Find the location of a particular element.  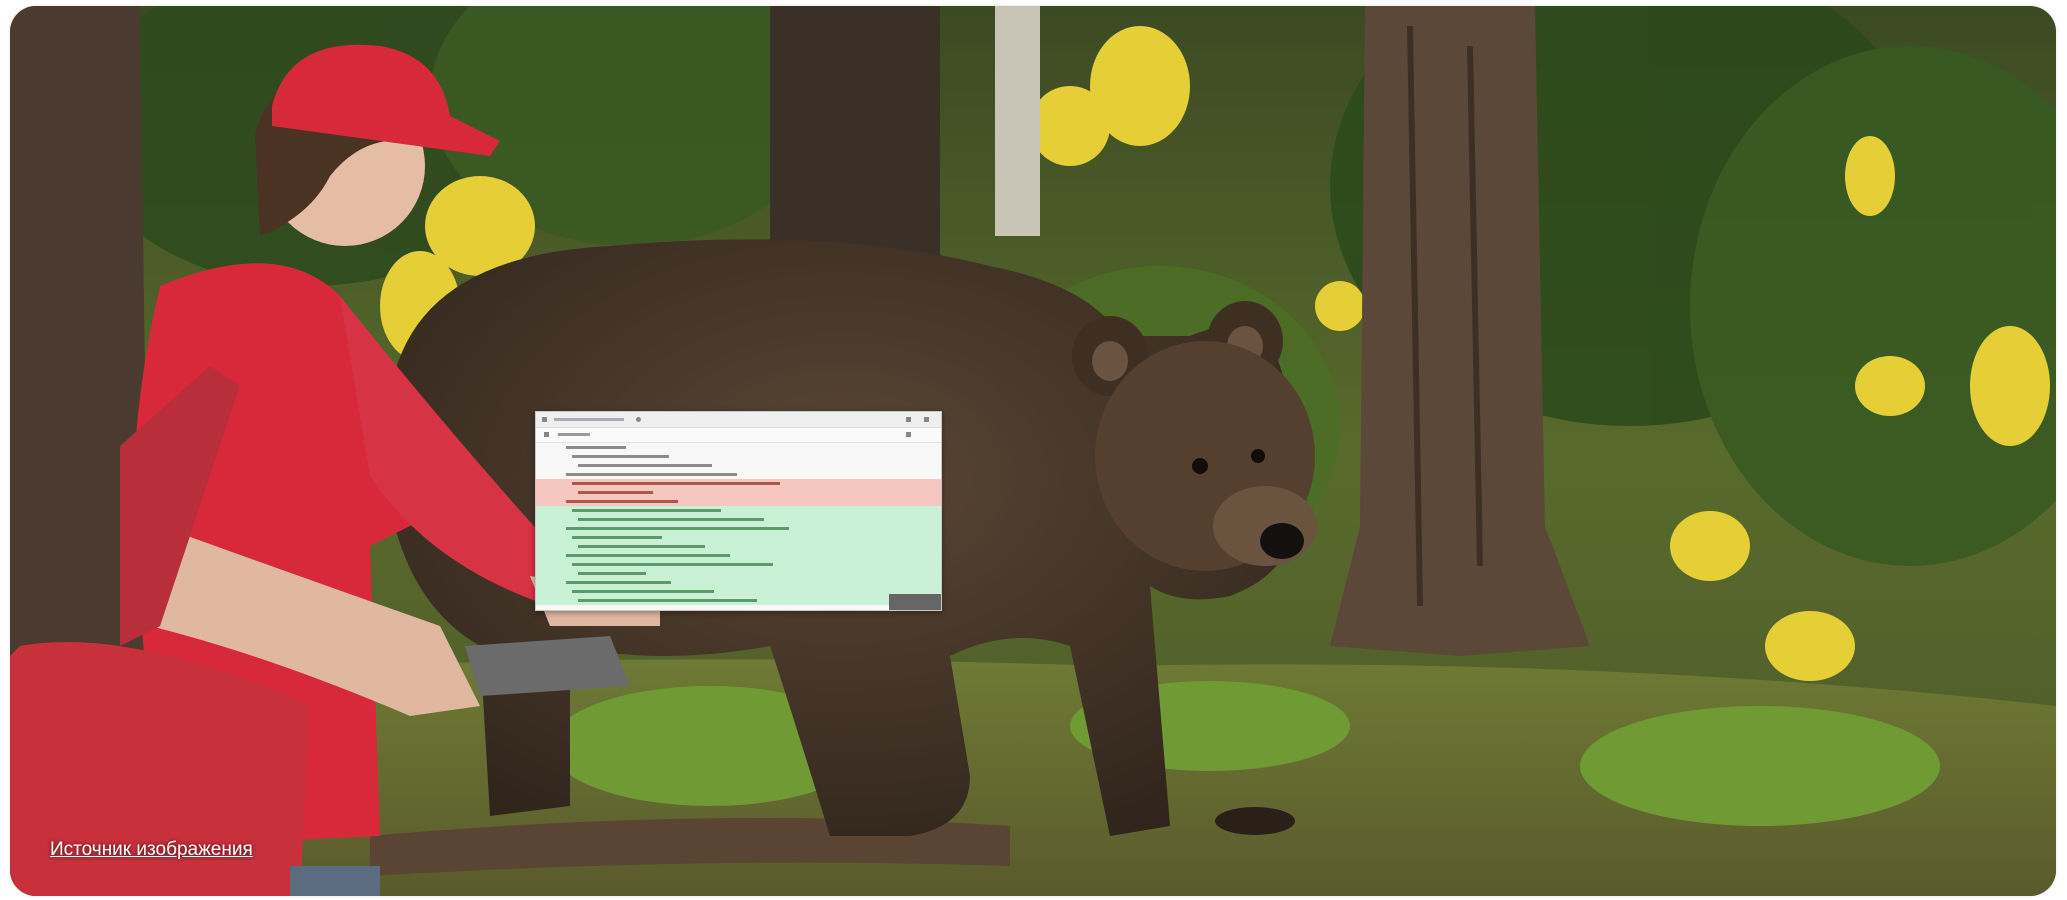

code-panel-header is located at coordinates (738, 435).